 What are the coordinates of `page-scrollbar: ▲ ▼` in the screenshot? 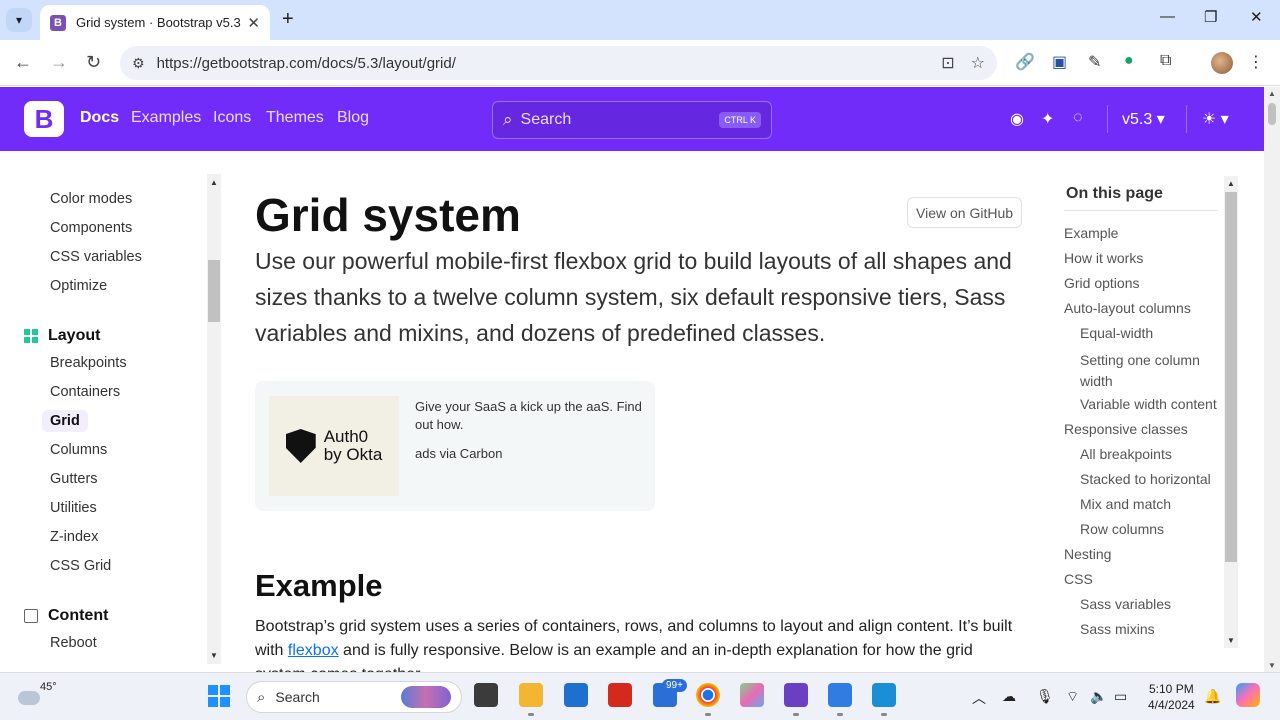 It's located at (1272, 379).